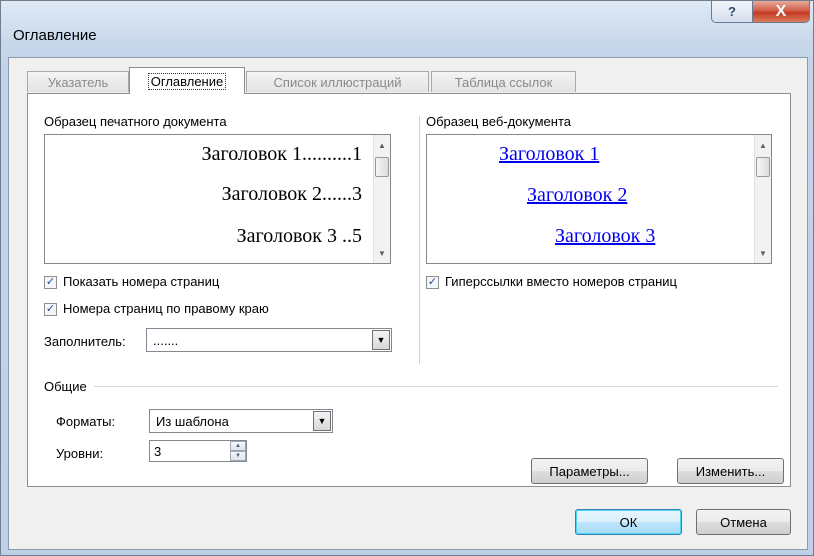  I want to click on tab-label: Список иллюстраций, so click(337, 82).